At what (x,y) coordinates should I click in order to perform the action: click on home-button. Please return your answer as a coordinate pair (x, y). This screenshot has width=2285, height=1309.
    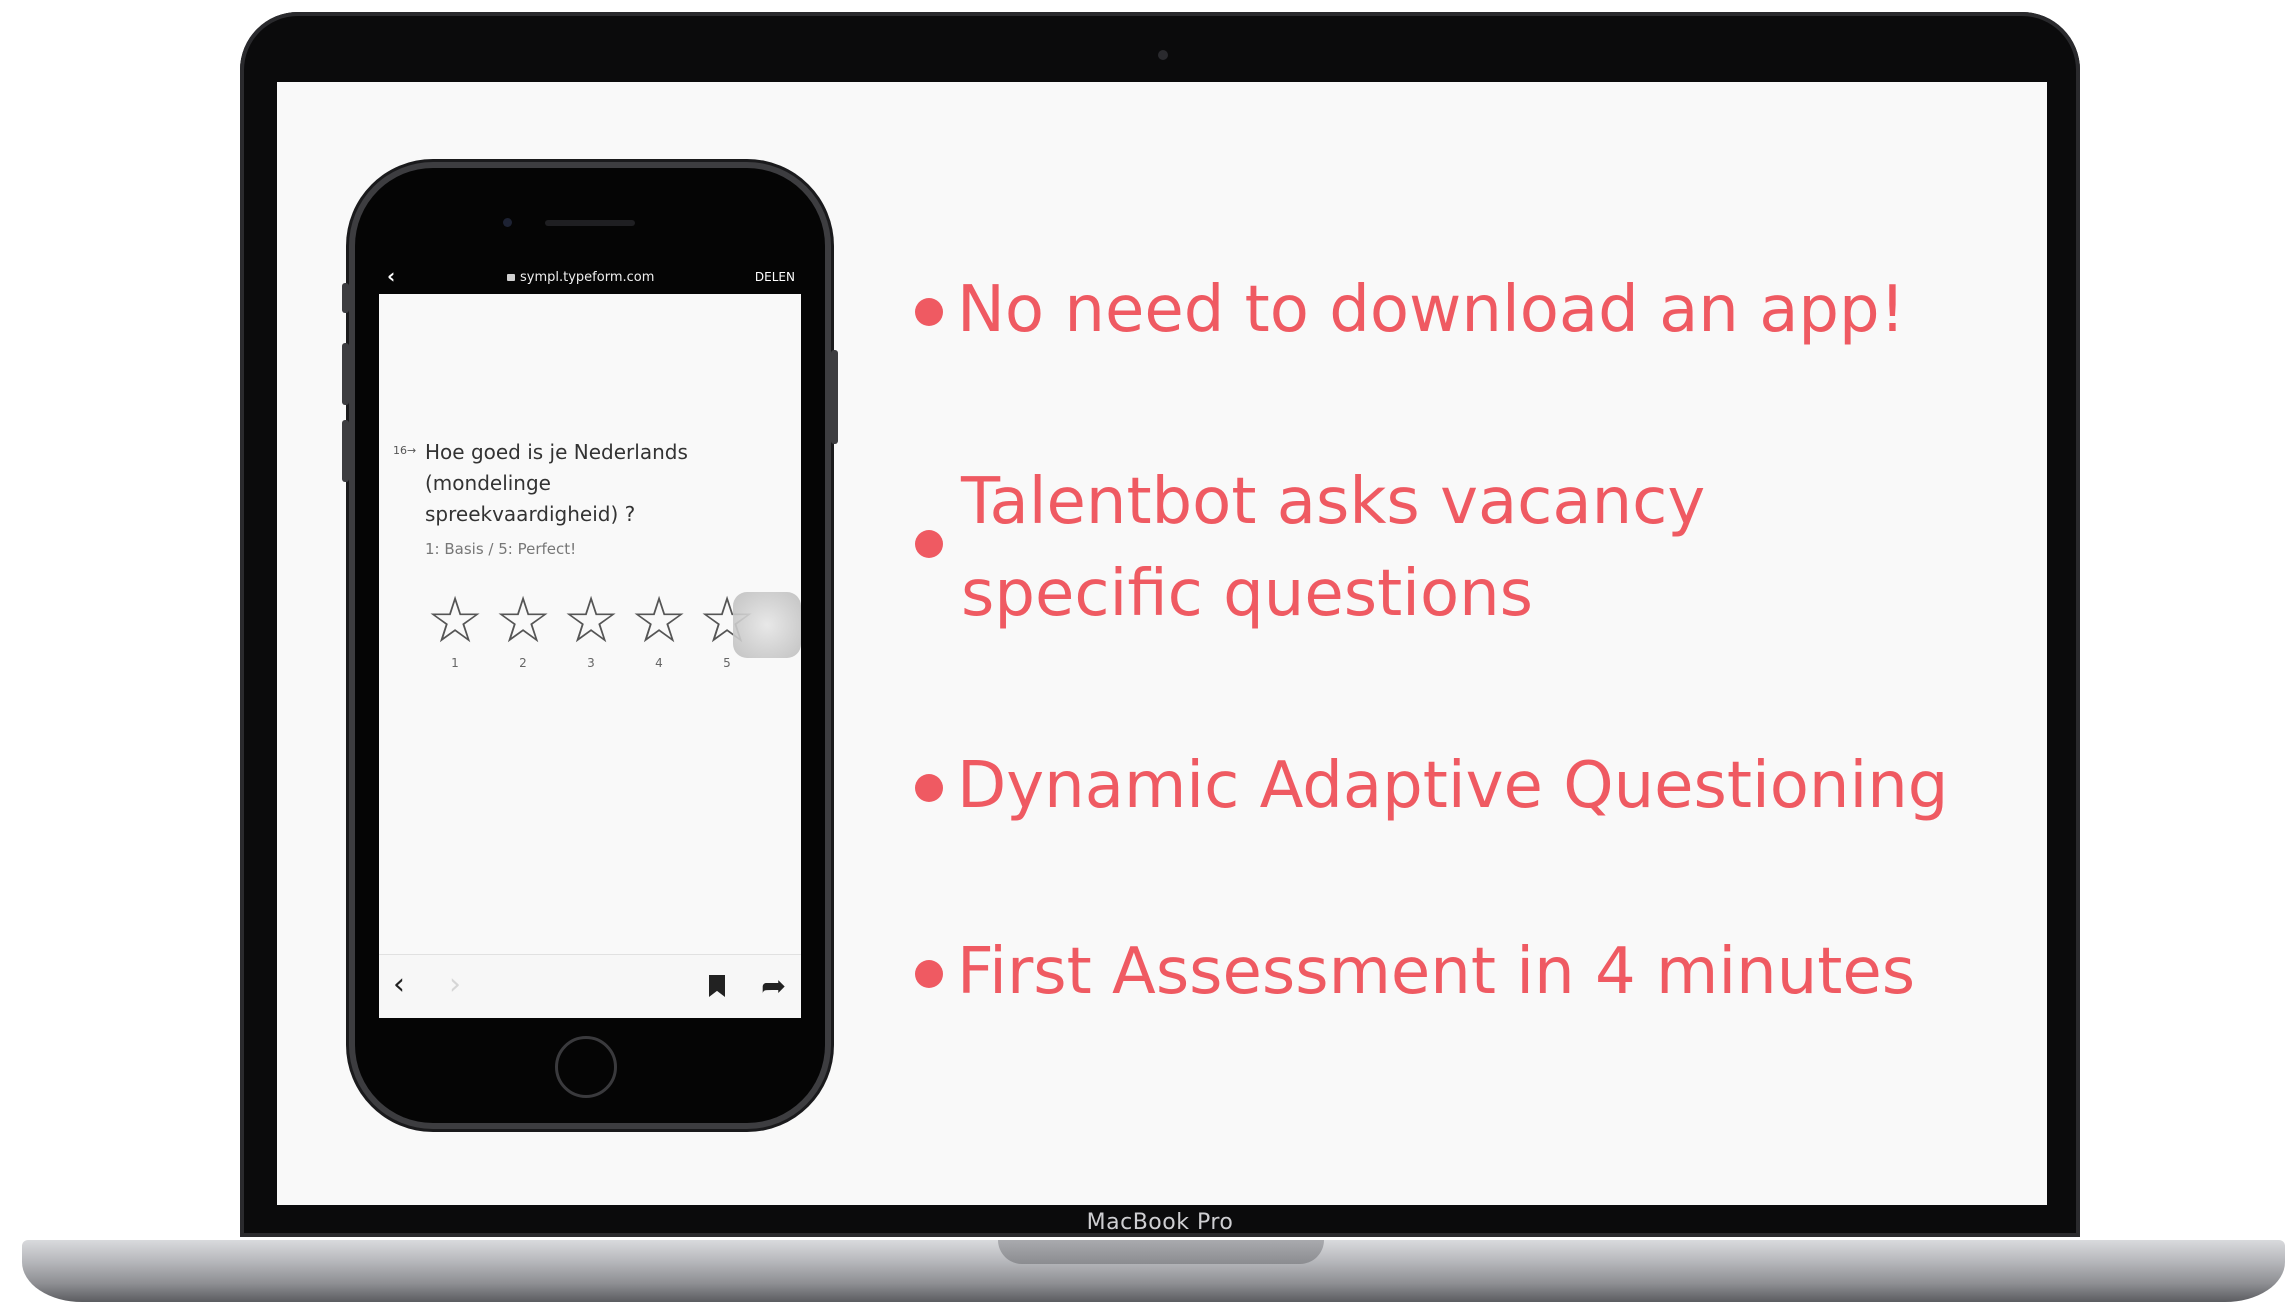
    Looking at the image, I should click on (586, 1067).